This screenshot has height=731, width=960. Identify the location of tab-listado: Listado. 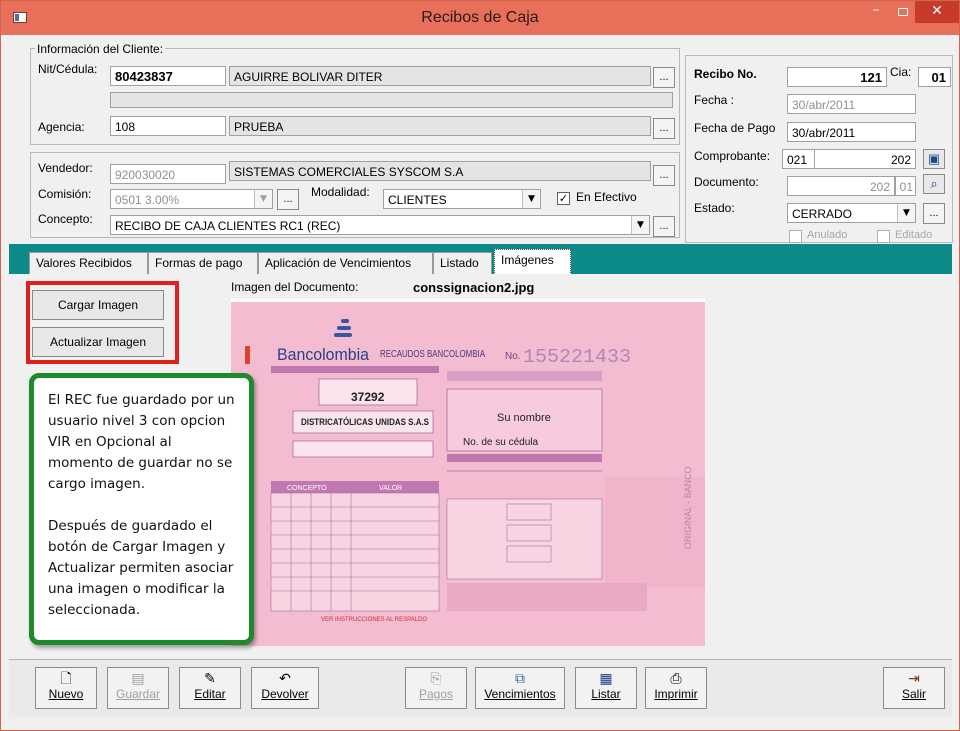
(462, 263).